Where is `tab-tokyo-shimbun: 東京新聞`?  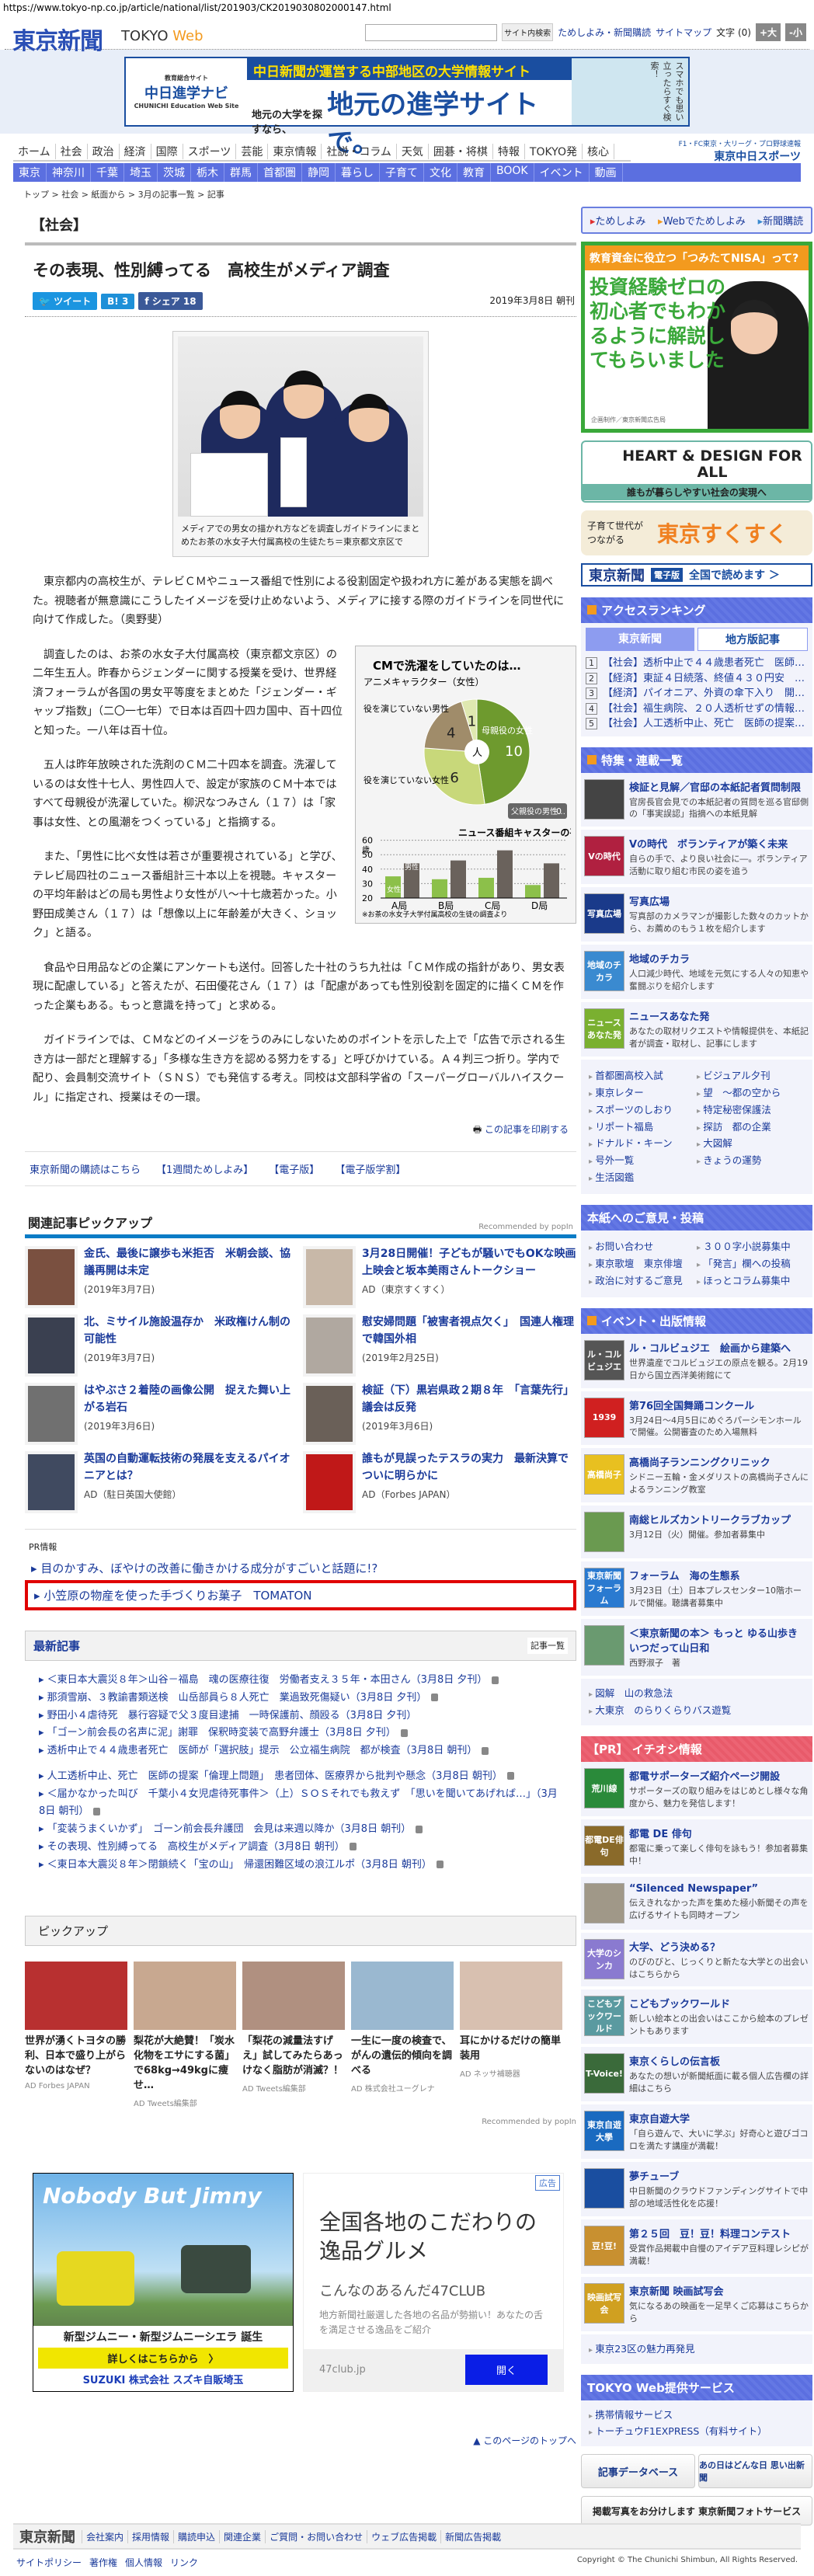 tab-tokyo-shimbun: 東京新聞 is located at coordinates (640, 639).